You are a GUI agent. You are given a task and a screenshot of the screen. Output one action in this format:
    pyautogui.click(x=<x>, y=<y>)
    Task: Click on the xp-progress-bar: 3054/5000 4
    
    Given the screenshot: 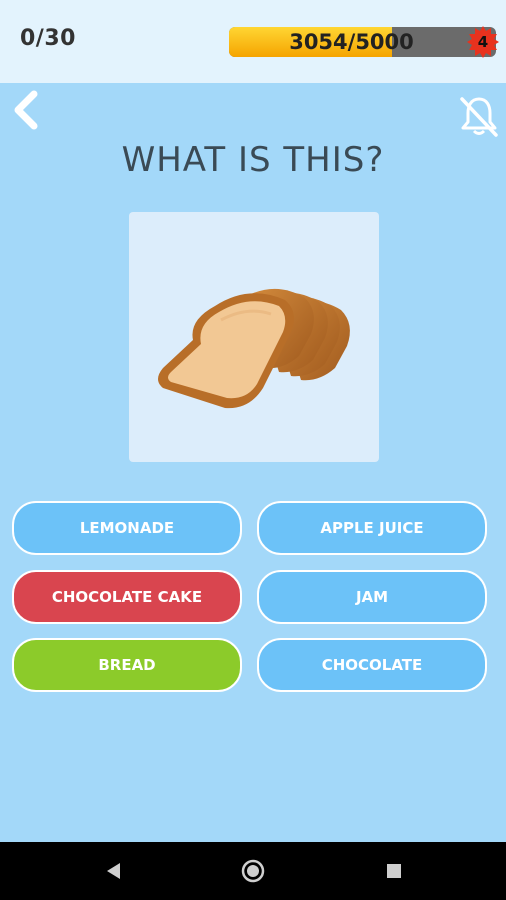 What is the action you would take?
    pyautogui.click(x=364, y=42)
    